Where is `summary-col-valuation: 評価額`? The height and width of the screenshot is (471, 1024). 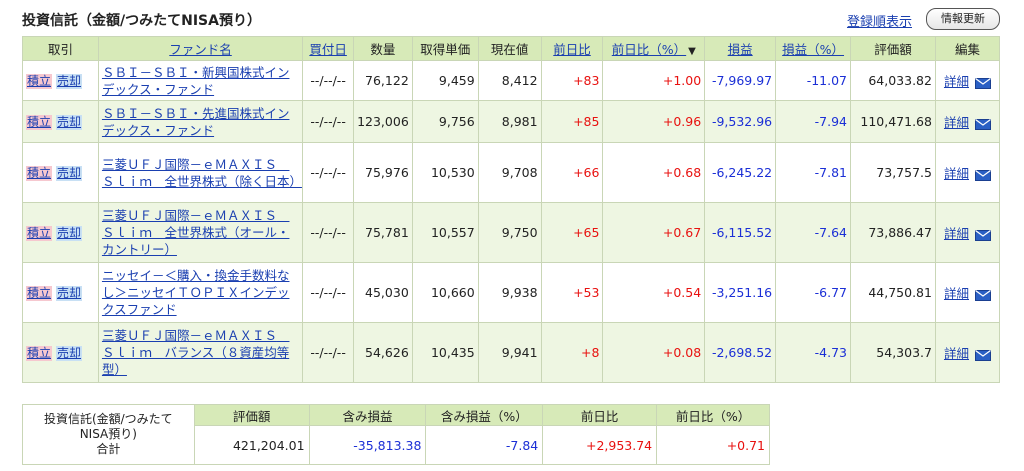
summary-col-valuation: 評価額 is located at coordinates (251, 415).